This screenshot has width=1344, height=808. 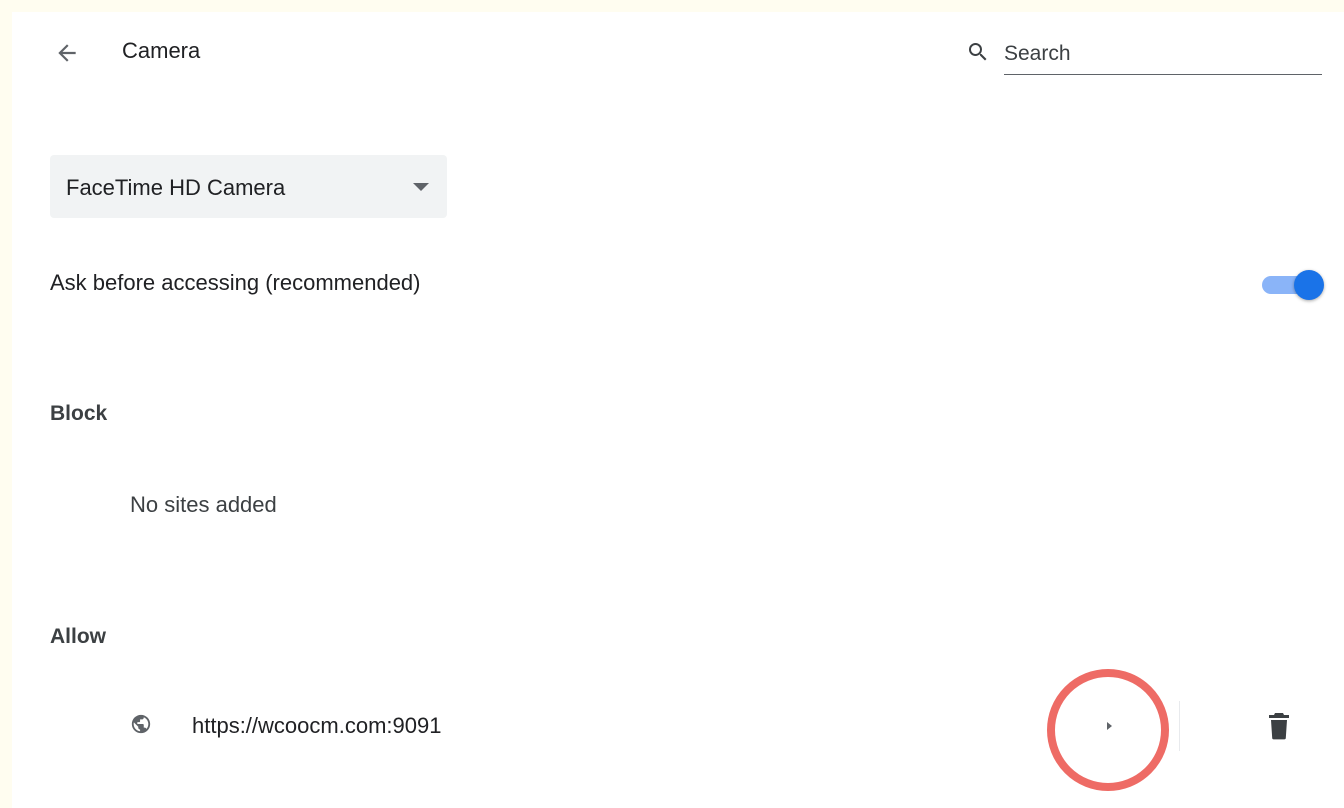 What do you see at coordinates (203, 504) in the screenshot?
I see `block-empty-message: No sites added` at bounding box center [203, 504].